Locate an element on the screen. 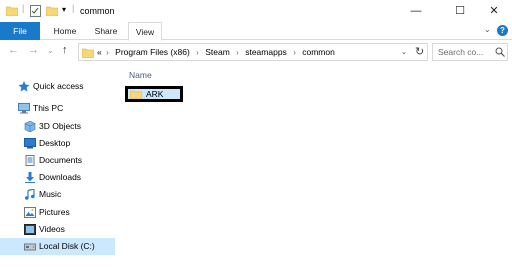  breadcrumb-program-files-x86: Program Files (x86) is located at coordinates (152, 52).